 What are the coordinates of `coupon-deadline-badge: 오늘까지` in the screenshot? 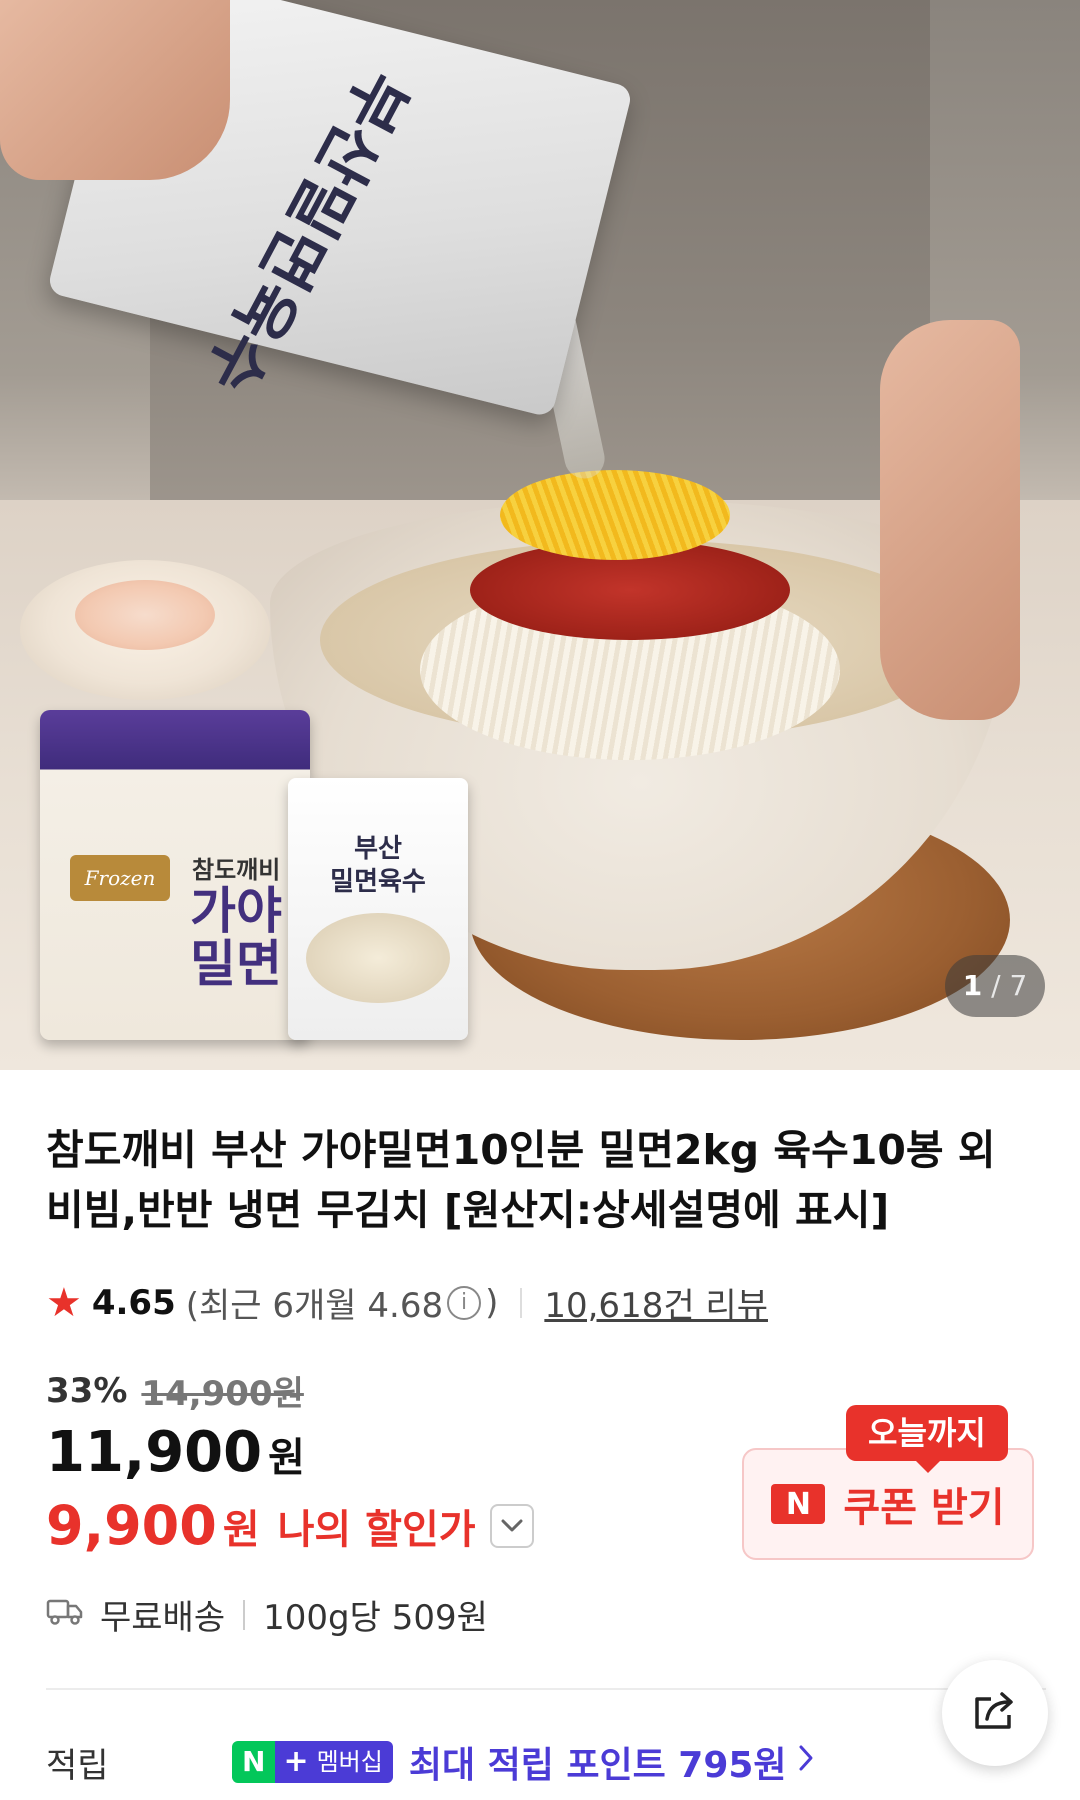 It's located at (927, 1439).